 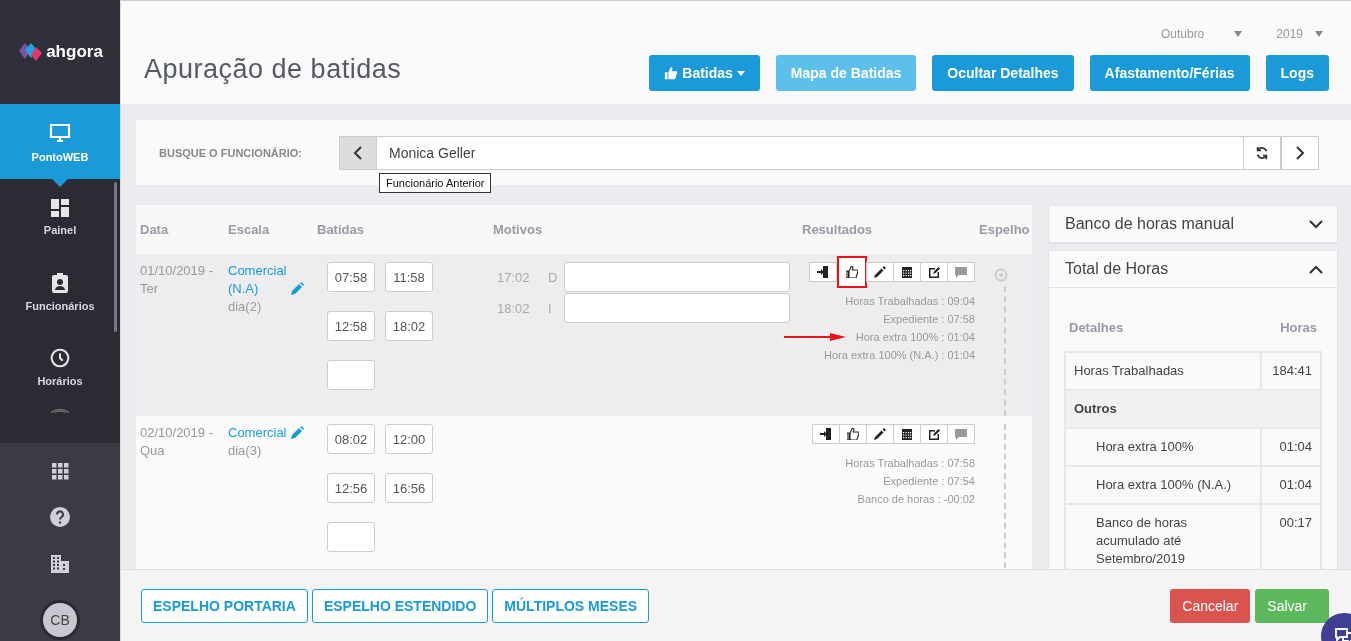 What do you see at coordinates (259, 433) in the screenshot?
I see `schedule-link: Comercial` at bounding box center [259, 433].